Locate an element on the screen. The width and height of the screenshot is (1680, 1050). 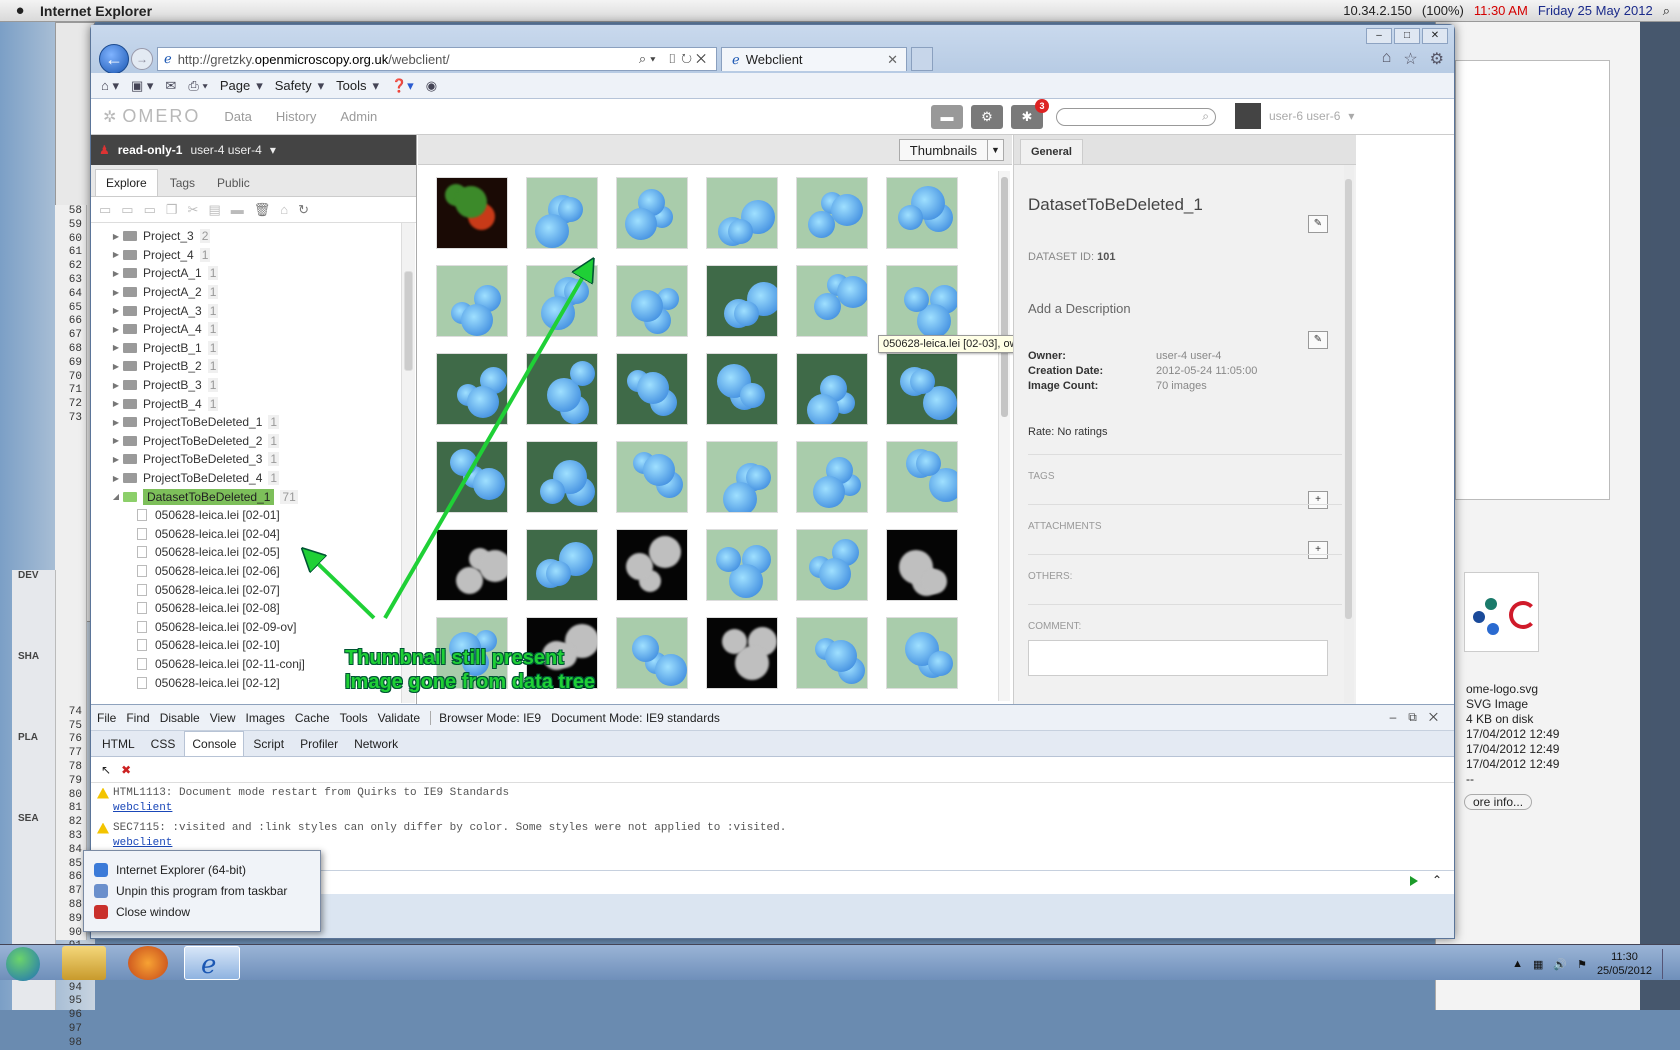
address-controls: ⌕▾ ▯↻✕ is located at coordinates (677, 59).